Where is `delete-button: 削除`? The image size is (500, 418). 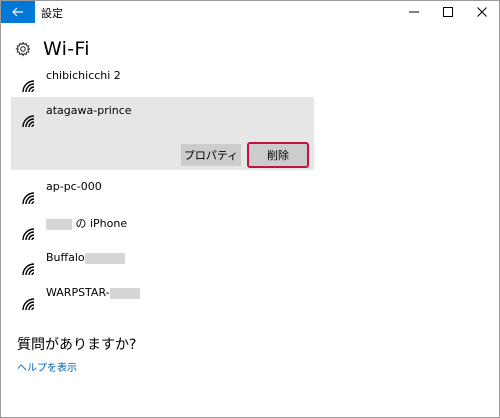 delete-button: 削除 is located at coordinates (278, 155).